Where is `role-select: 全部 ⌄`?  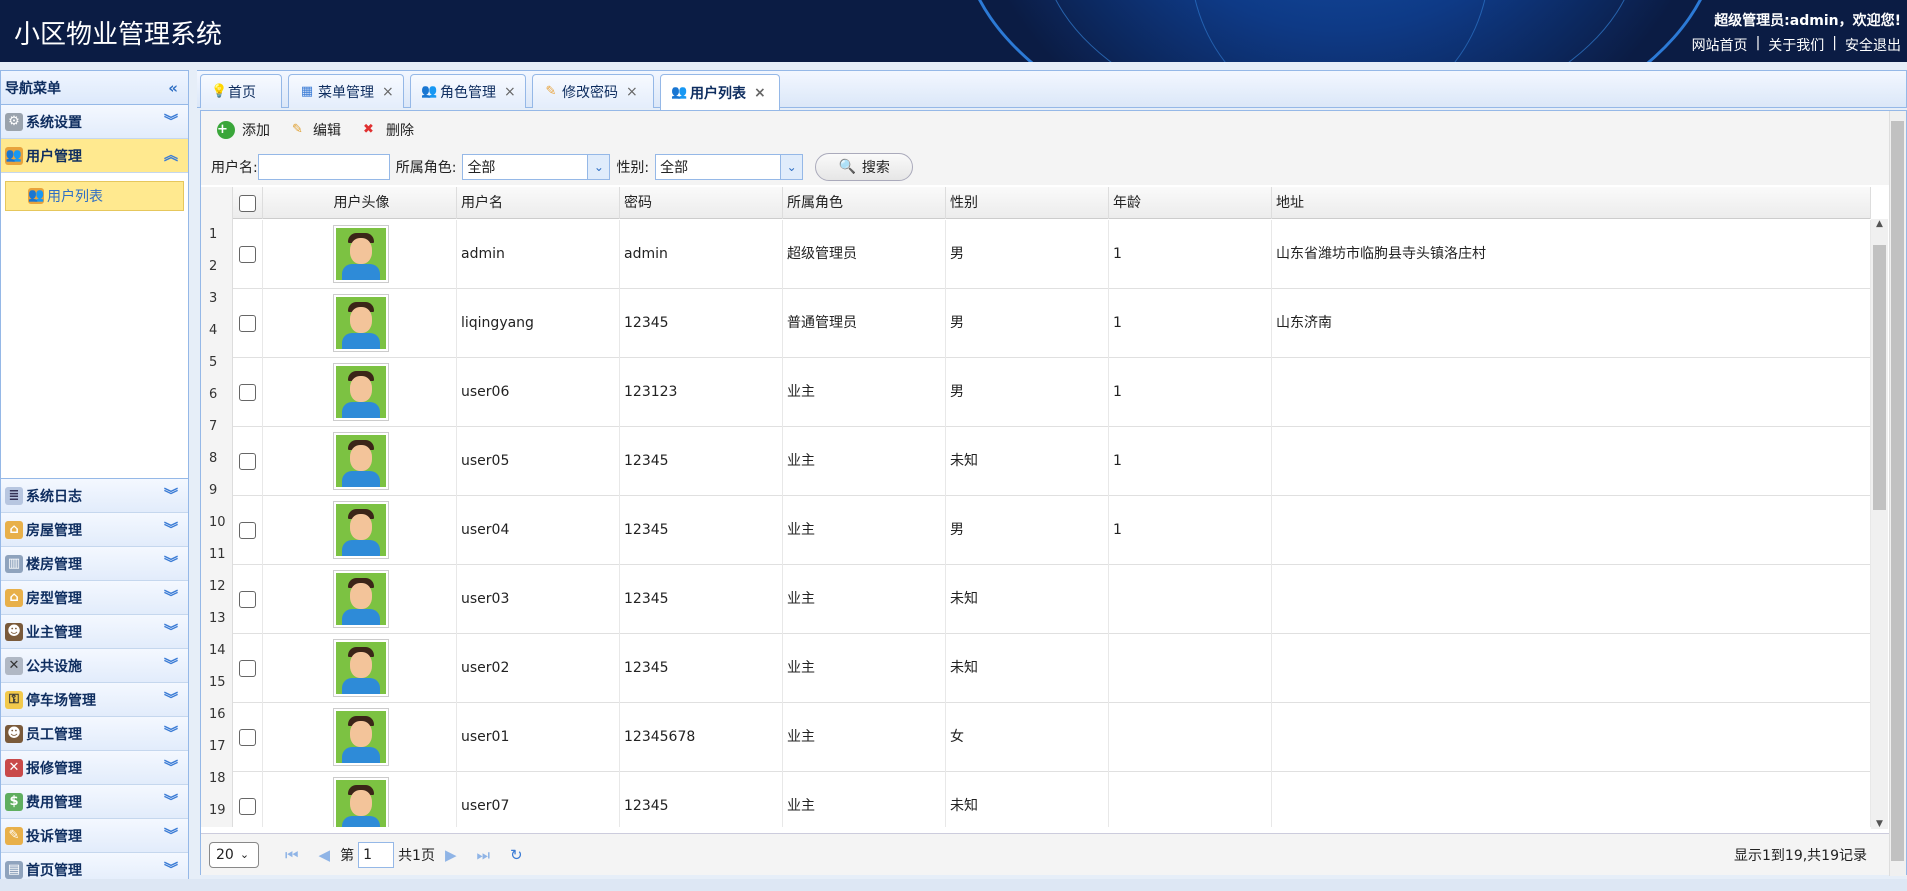
role-select: 全部 ⌄ is located at coordinates (536, 167).